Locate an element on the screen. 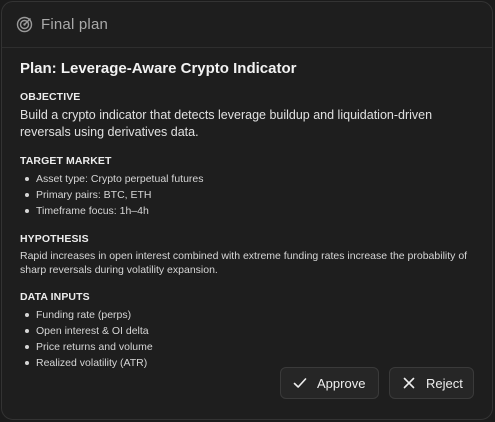 This screenshot has width=495, height=422. objective-heading: OBJECTIVE is located at coordinates (50, 97).